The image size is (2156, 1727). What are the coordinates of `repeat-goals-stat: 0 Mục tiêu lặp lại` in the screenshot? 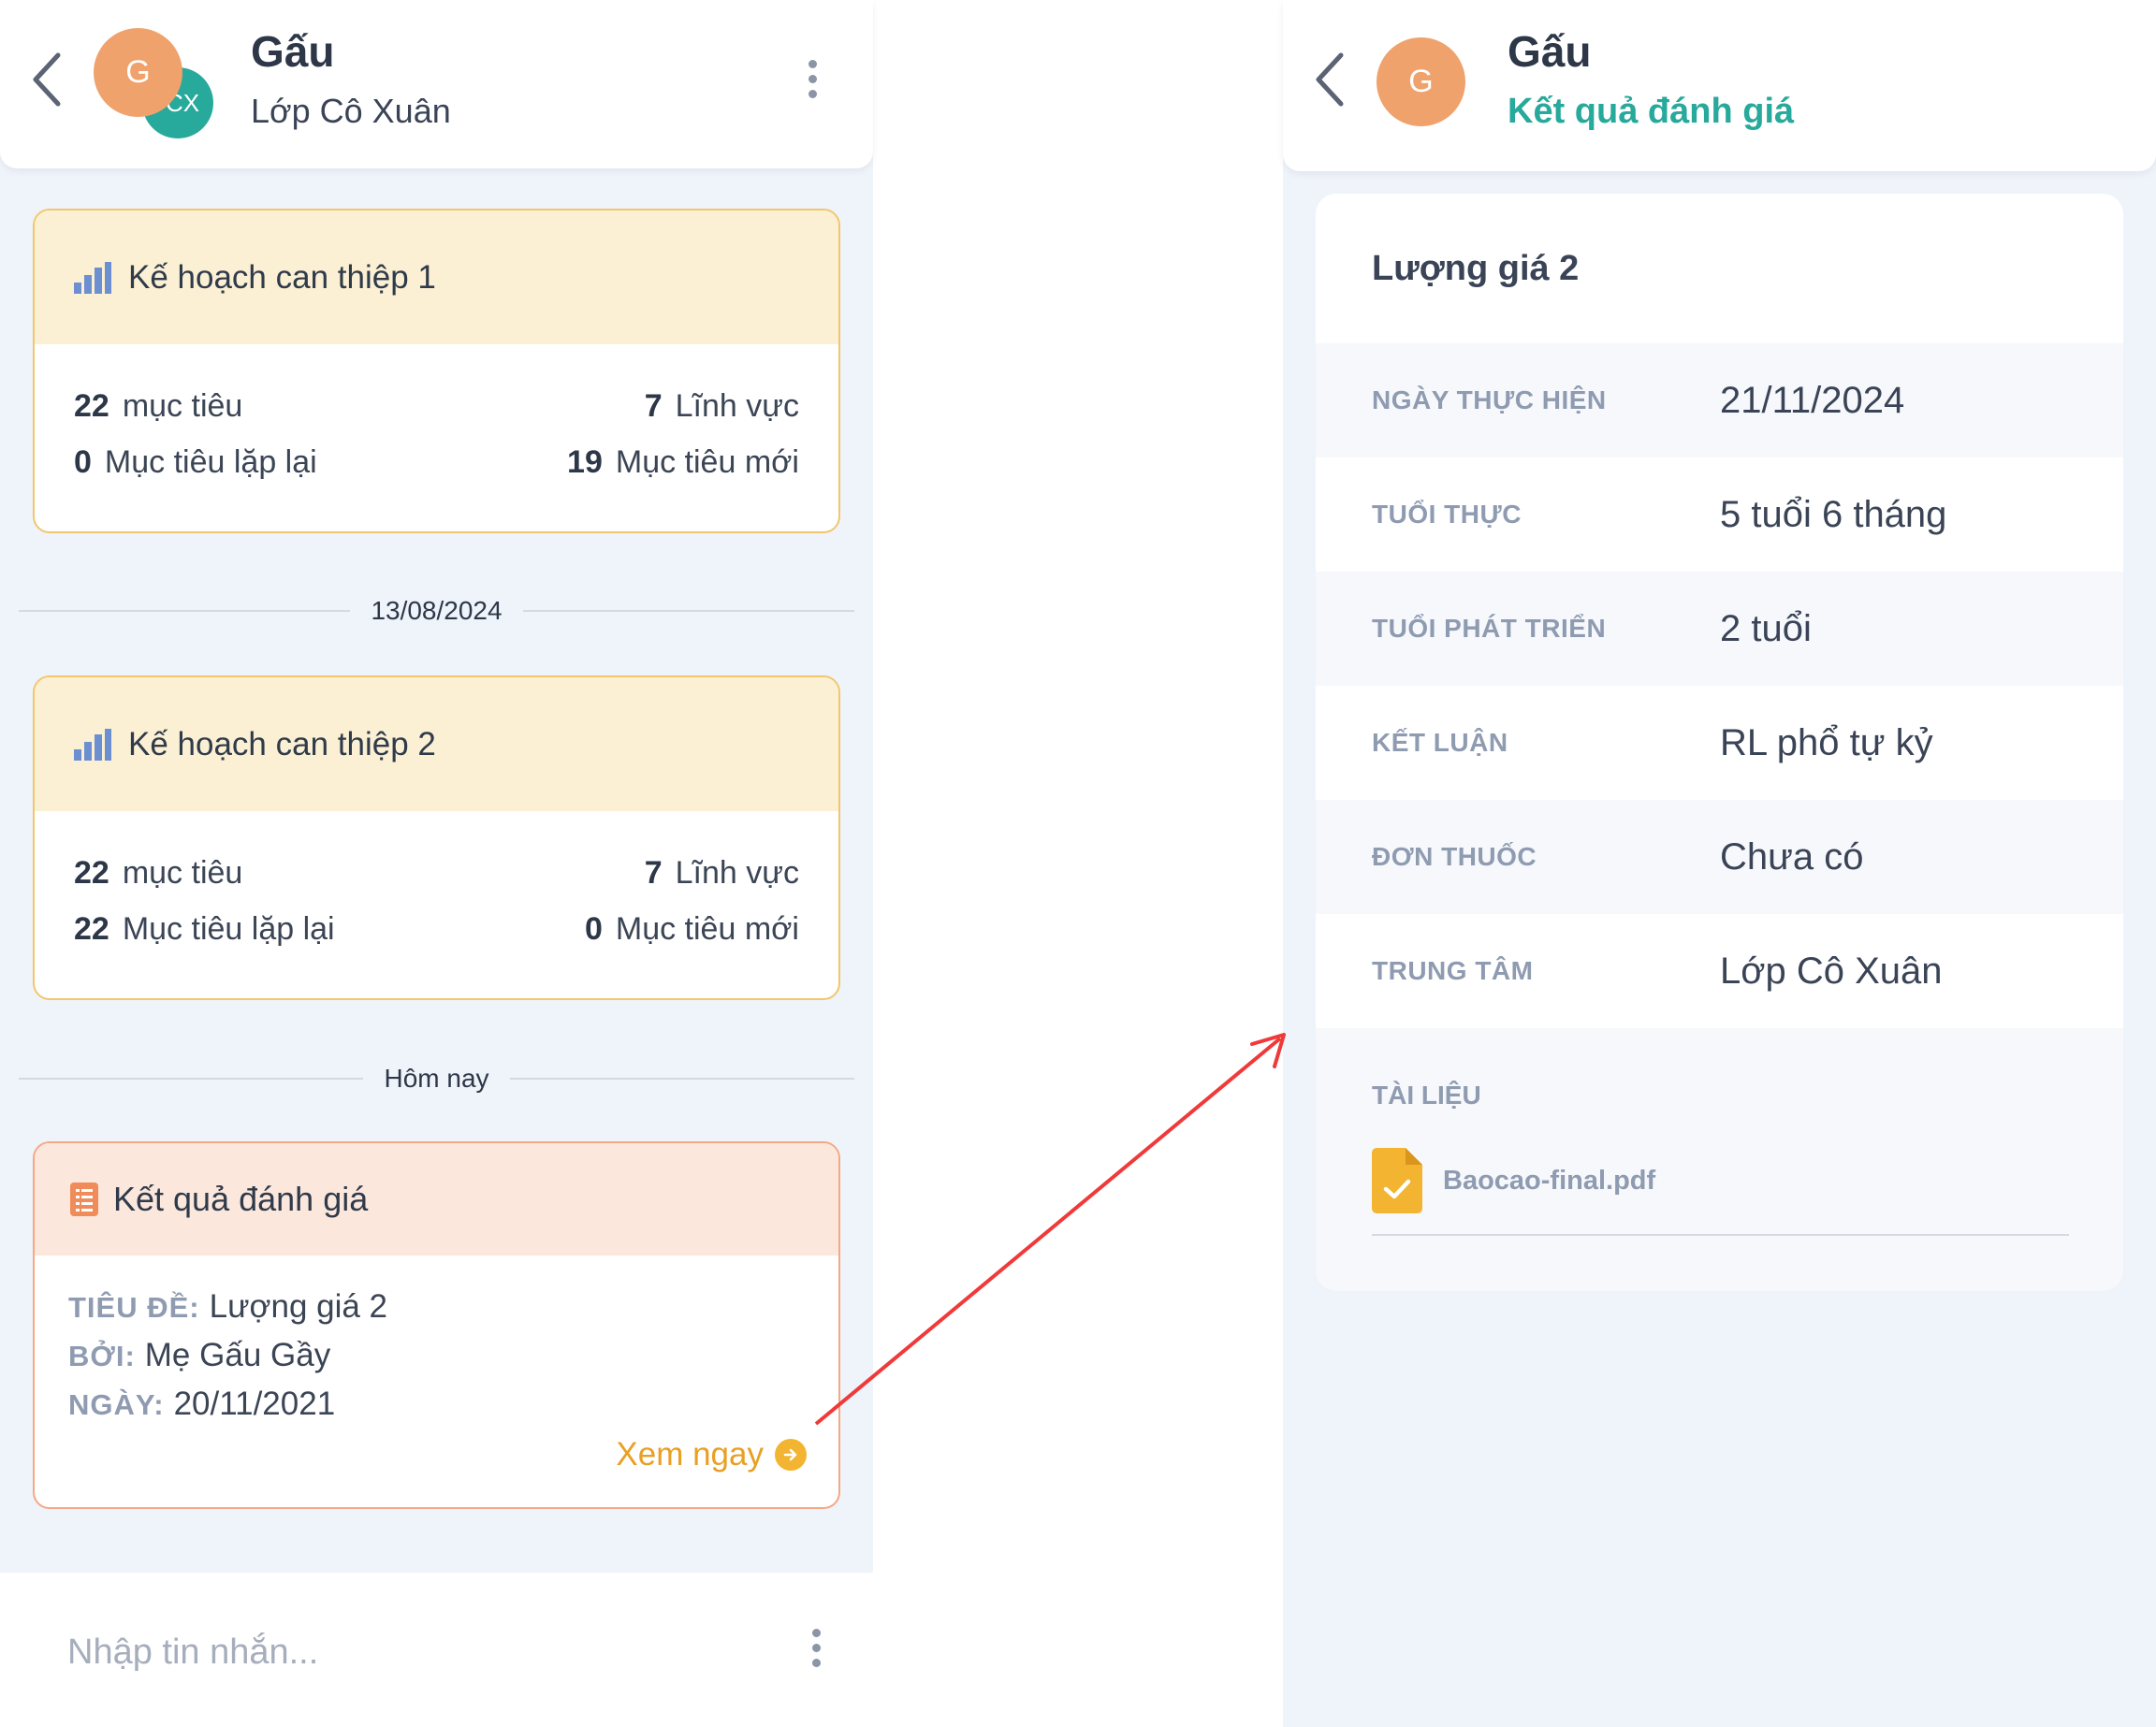 It's located at (195, 462).